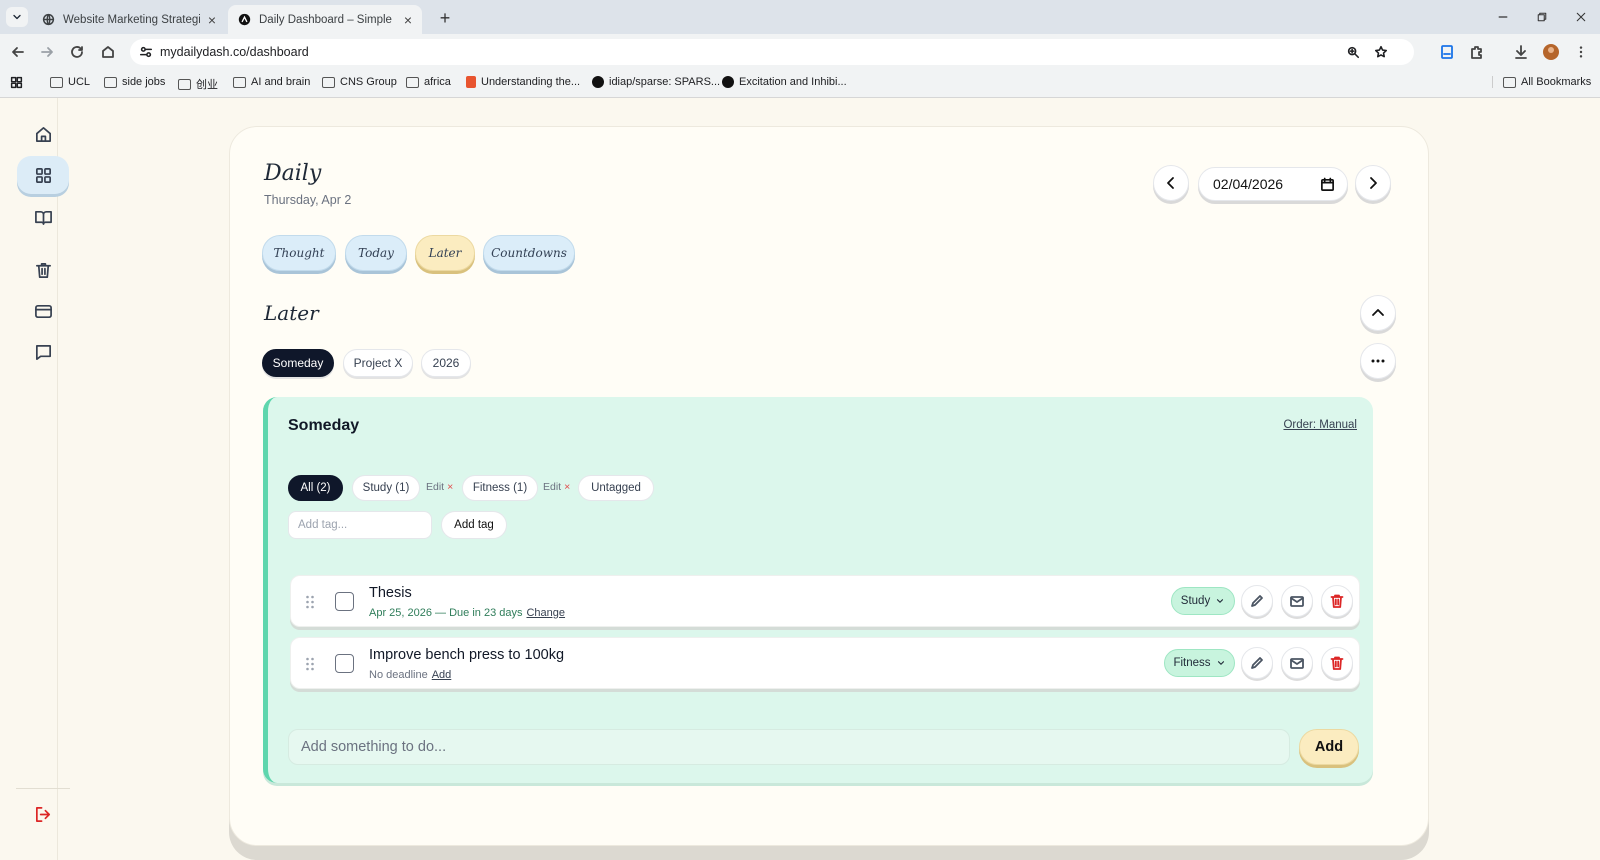 This screenshot has width=1600, height=860. What do you see at coordinates (1447, 52) in the screenshot?
I see `extension-doc-button` at bounding box center [1447, 52].